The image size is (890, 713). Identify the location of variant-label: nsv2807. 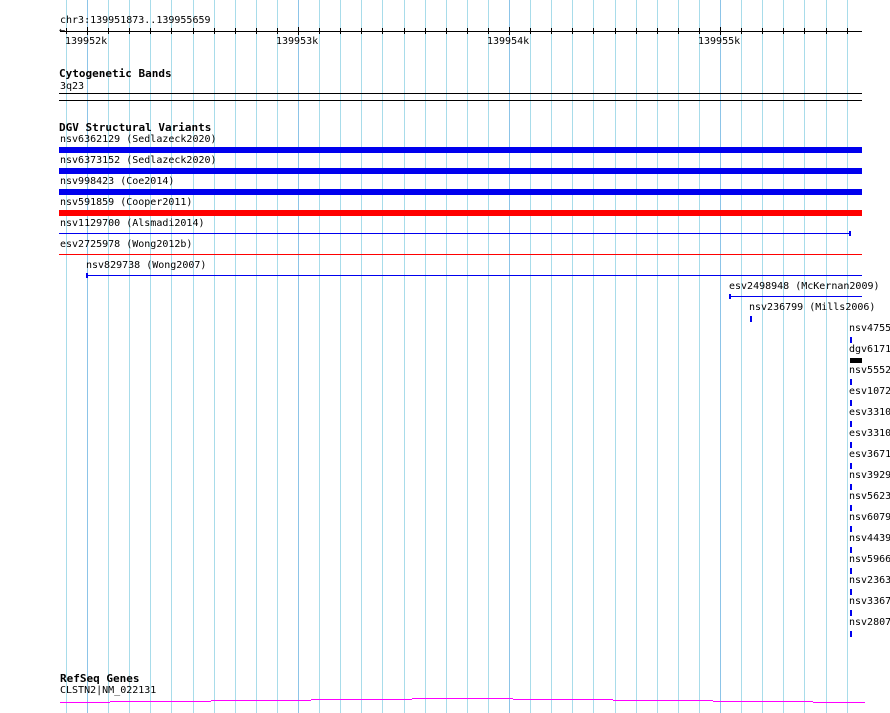
(869, 622).